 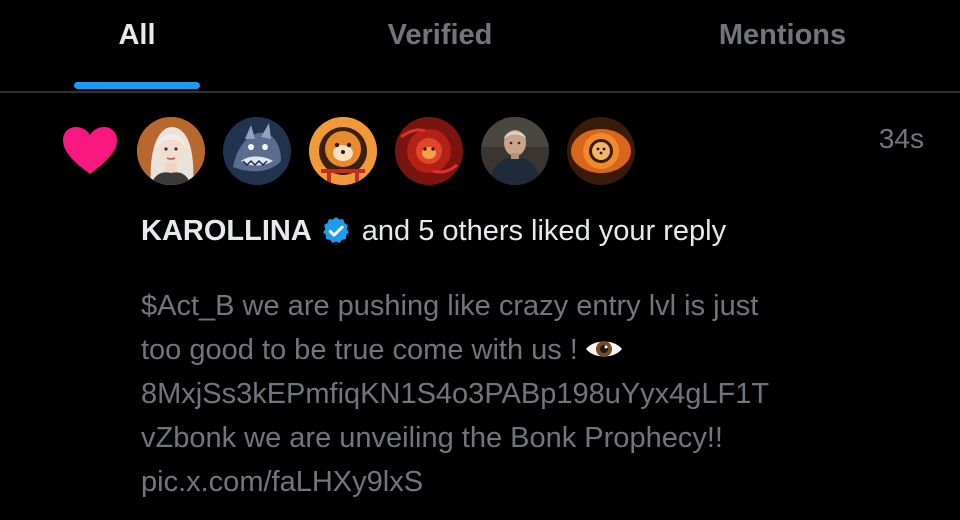 I want to click on verified-badge-icon, so click(x=335, y=230).